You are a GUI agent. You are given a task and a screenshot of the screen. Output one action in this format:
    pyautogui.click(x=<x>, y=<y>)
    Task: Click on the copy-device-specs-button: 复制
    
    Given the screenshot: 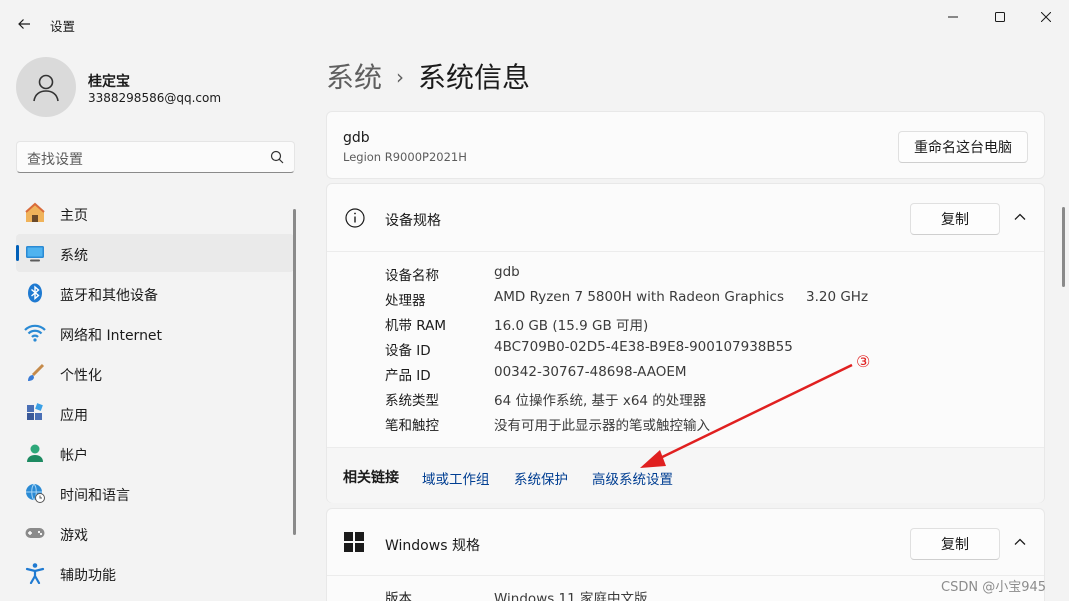 What is the action you would take?
    pyautogui.click(x=955, y=219)
    